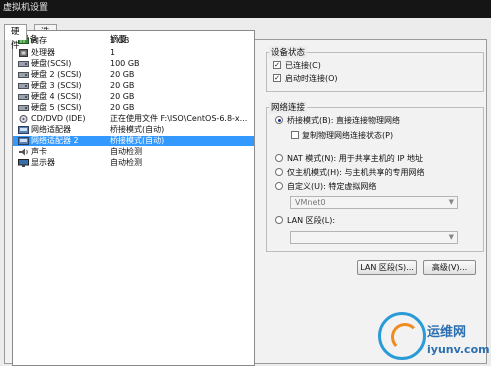  What do you see at coordinates (375, 72) in the screenshot?
I see `device-status-group` at bounding box center [375, 72].